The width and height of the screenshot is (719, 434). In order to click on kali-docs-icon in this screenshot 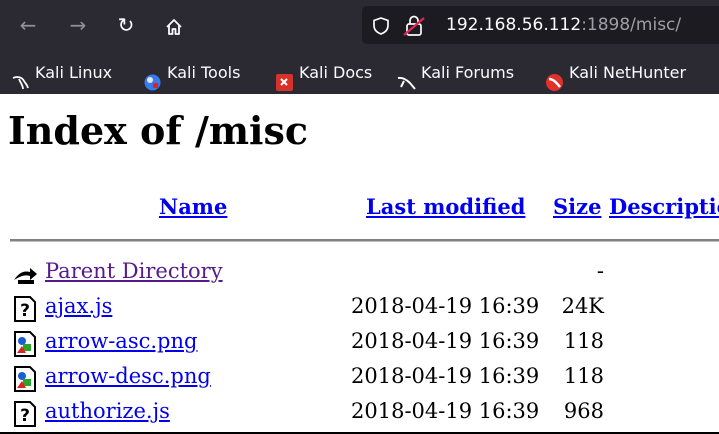, I will do `click(284, 77)`.